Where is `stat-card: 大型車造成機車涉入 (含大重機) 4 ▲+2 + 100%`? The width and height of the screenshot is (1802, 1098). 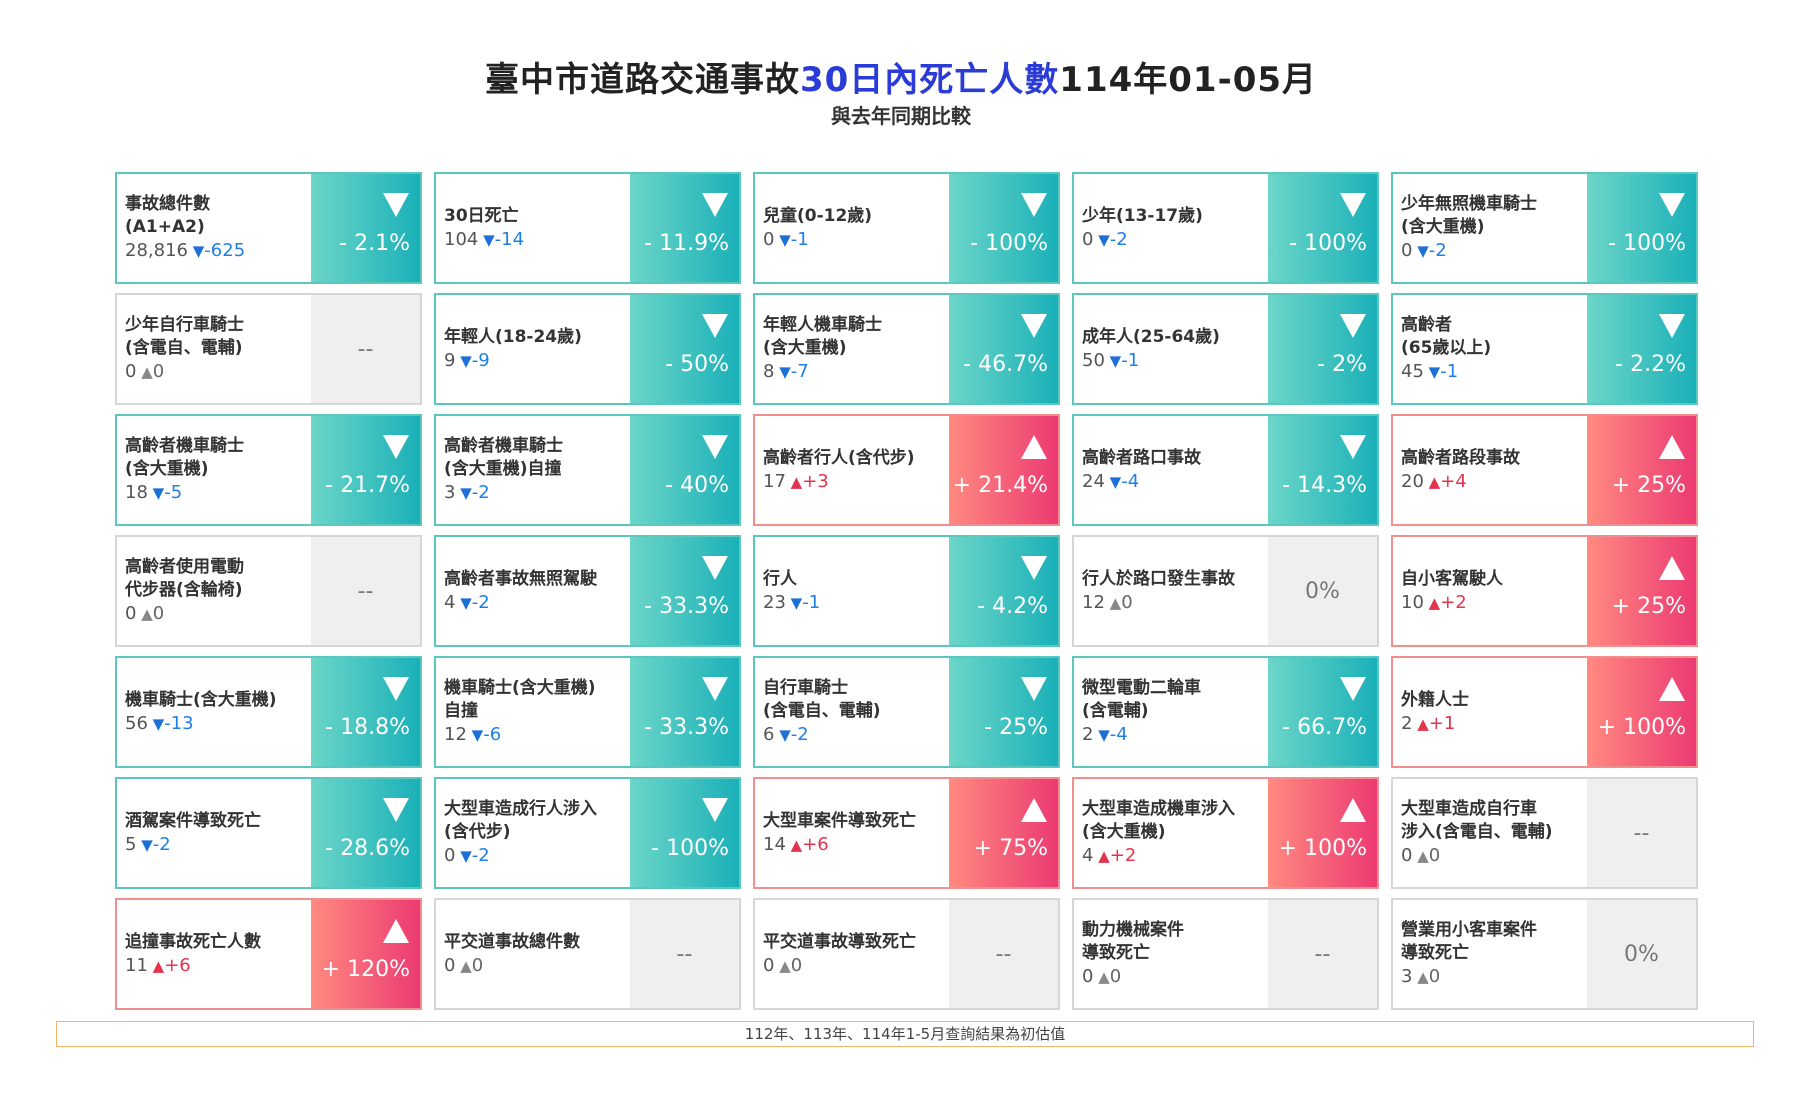 stat-card: 大型車造成機車涉入 (含大重機) 4 ▲+2 + 100% is located at coordinates (1225, 833).